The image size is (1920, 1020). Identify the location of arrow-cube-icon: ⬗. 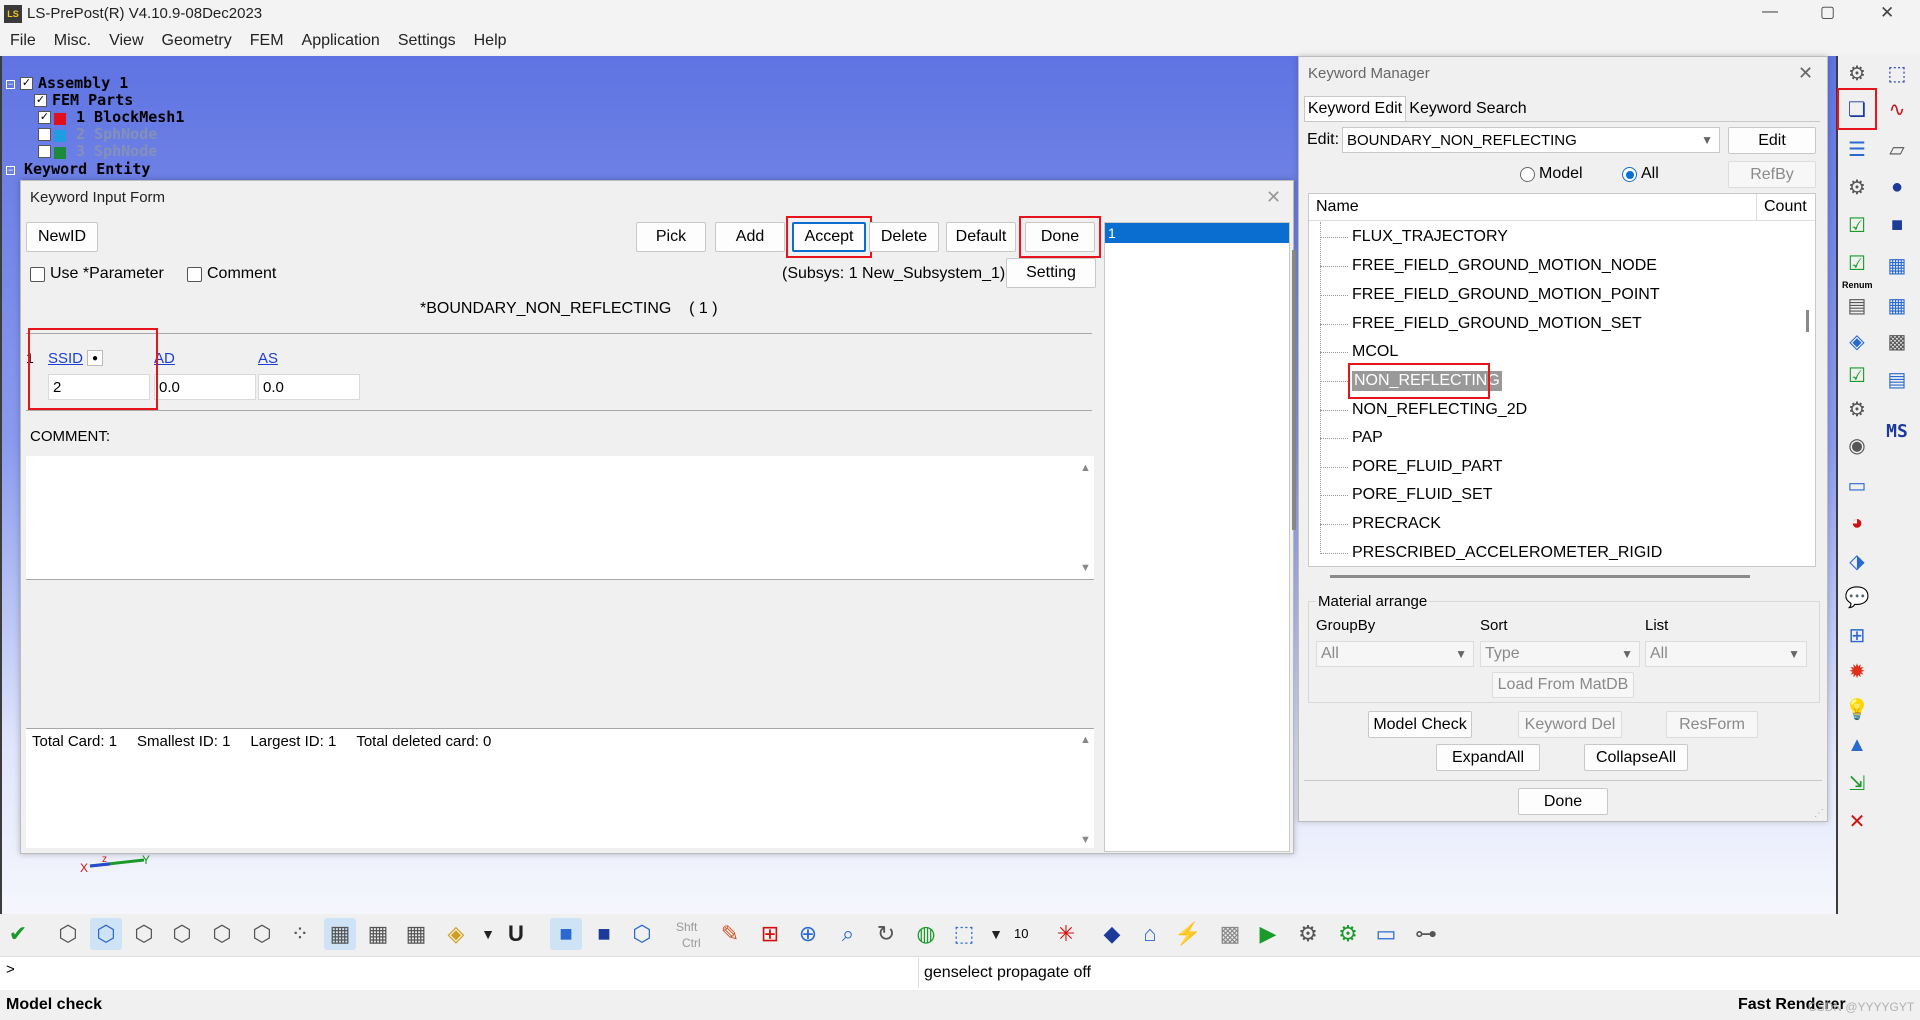
(1857, 561).